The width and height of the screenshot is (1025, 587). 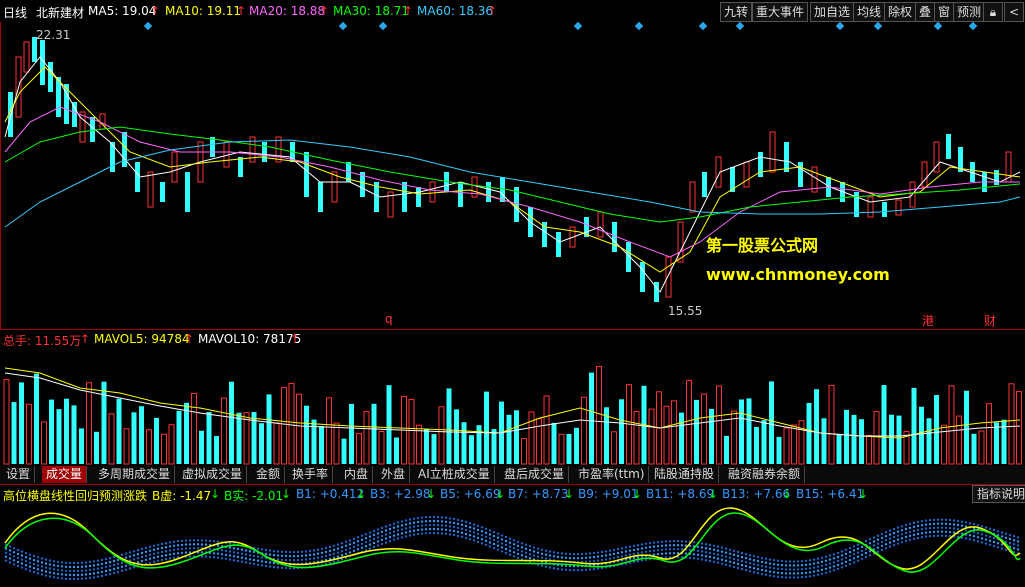 I want to click on forecast-button: 预测, so click(x=969, y=12).